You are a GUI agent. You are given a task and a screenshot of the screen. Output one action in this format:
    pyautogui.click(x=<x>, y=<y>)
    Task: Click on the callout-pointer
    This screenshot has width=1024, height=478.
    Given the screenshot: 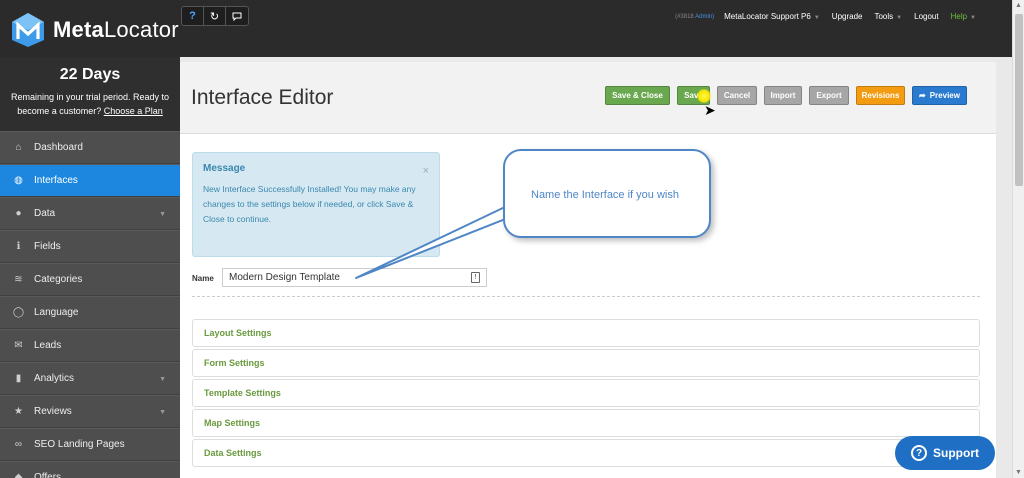 What is the action you would take?
    pyautogui.click(x=442, y=237)
    